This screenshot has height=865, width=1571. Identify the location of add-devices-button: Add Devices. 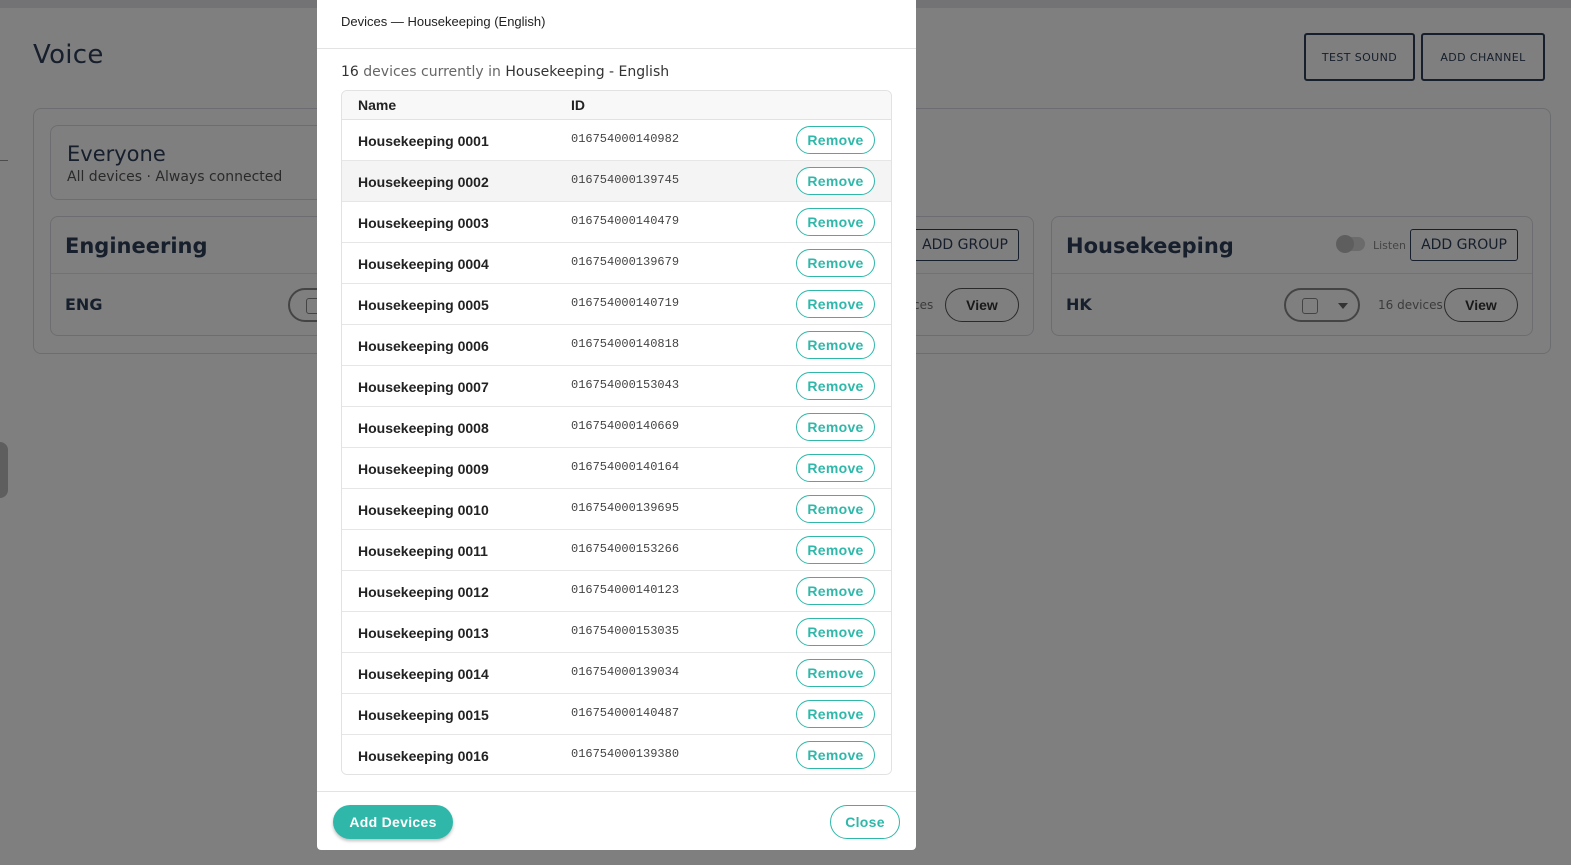
(393, 822).